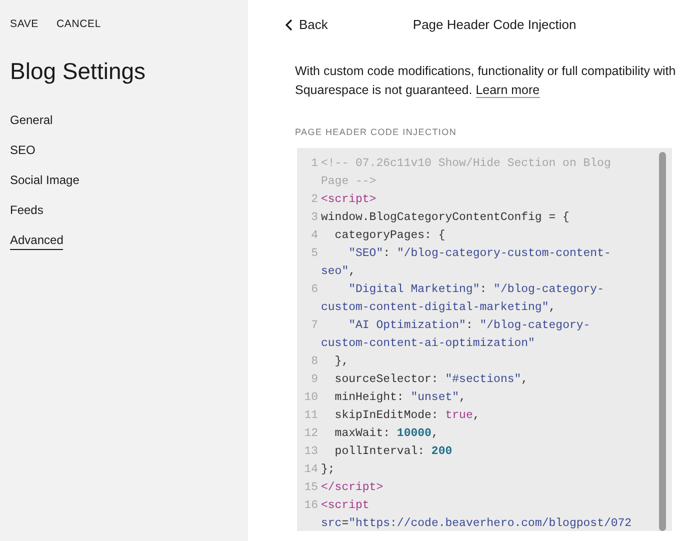 Image resolution: width=700 pixels, height=541 pixels. What do you see at coordinates (390, 236) in the screenshot?
I see `code-line: categoryPages: {` at bounding box center [390, 236].